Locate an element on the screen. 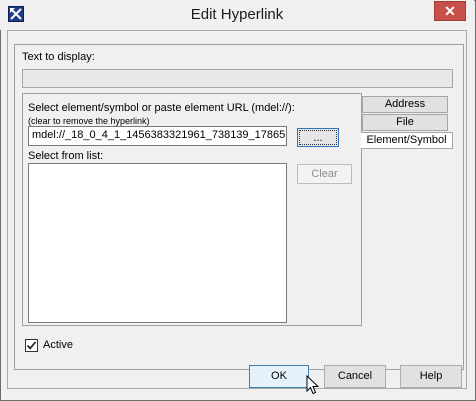 The height and width of the screenshot is (401, 476). tab-element-symbol: Element/Symbol is located at coordinates (407, 140).